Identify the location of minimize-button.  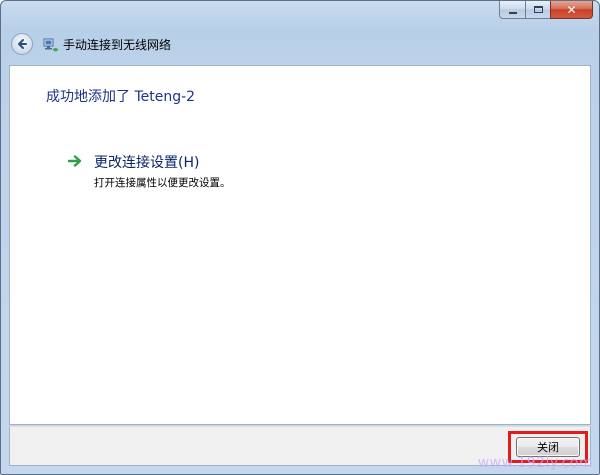
(512, 10).